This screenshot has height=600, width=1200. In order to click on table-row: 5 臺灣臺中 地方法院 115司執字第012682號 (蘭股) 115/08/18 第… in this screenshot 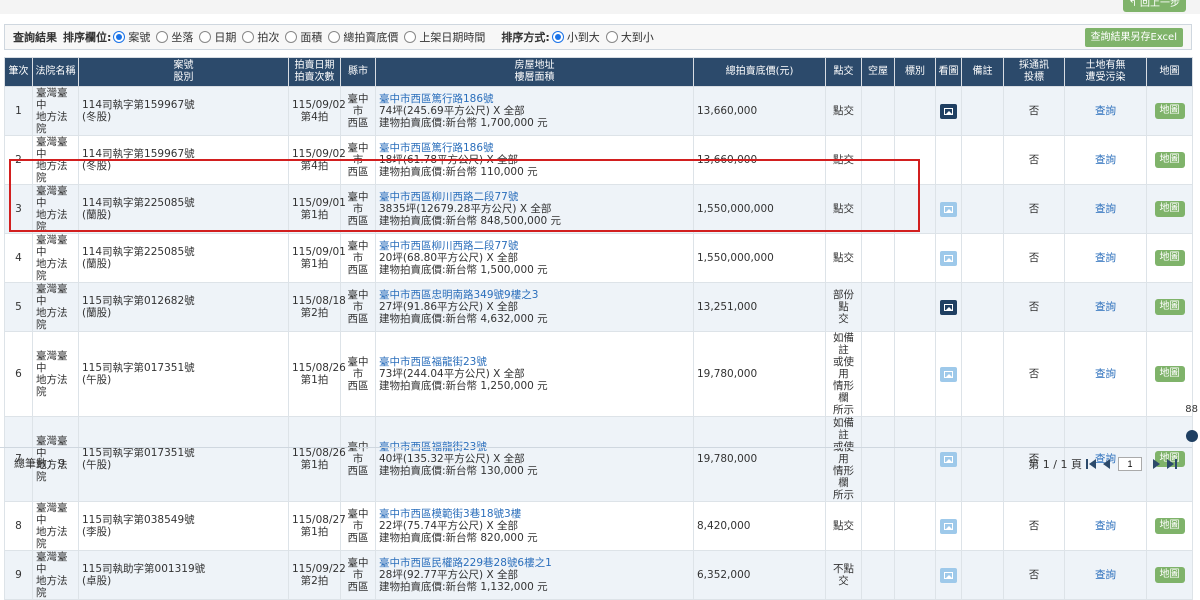, I will do `click(598, 307)`.